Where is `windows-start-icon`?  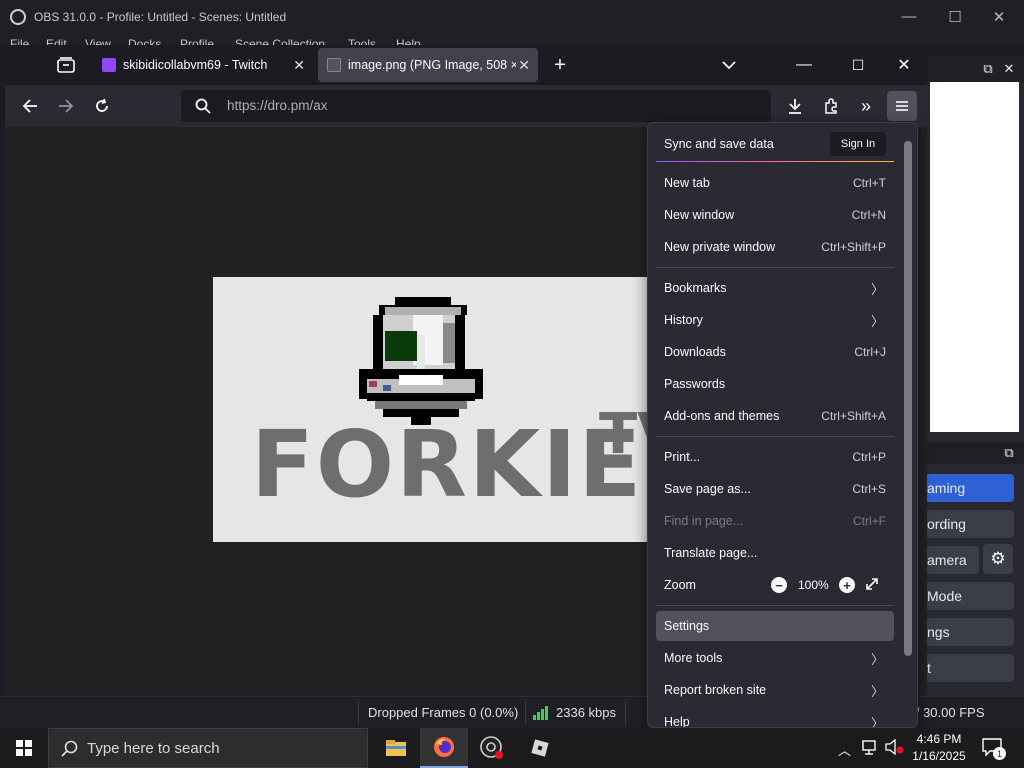
windows-start-icon is located at coordinates (24, 748).